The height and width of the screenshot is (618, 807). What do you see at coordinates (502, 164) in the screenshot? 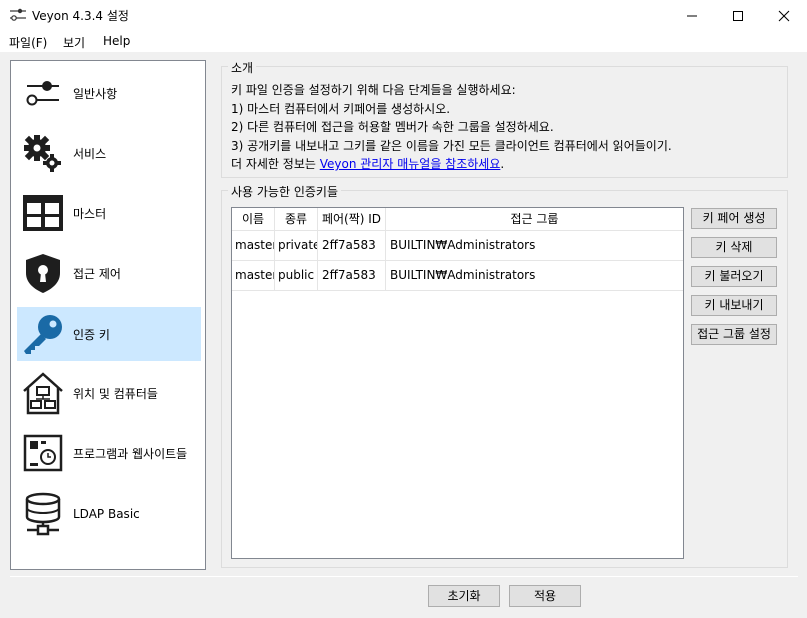
I see `more-info-suffix: .` at bounding box center [502, 164].